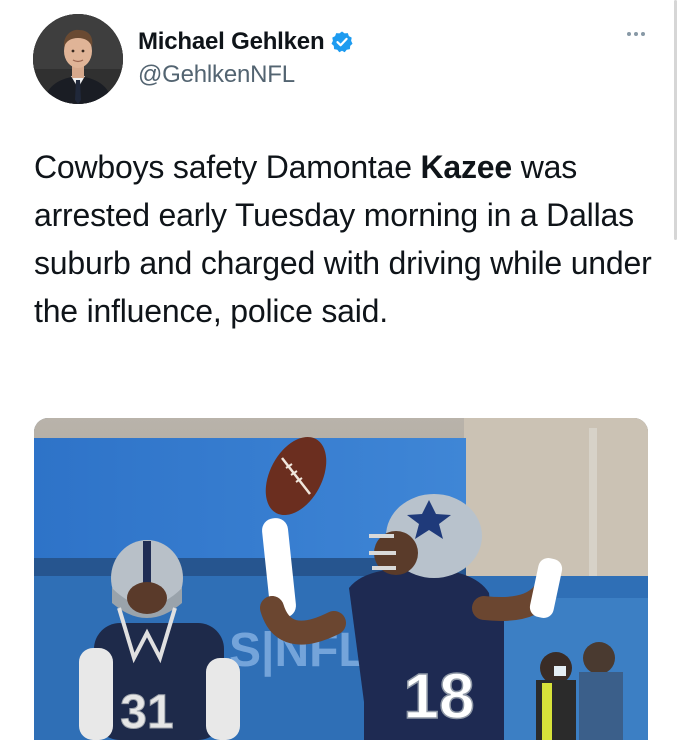  Describe the element at coordinates (438, 696) in the screenshot. I see `right-player-number: 18` at that location.